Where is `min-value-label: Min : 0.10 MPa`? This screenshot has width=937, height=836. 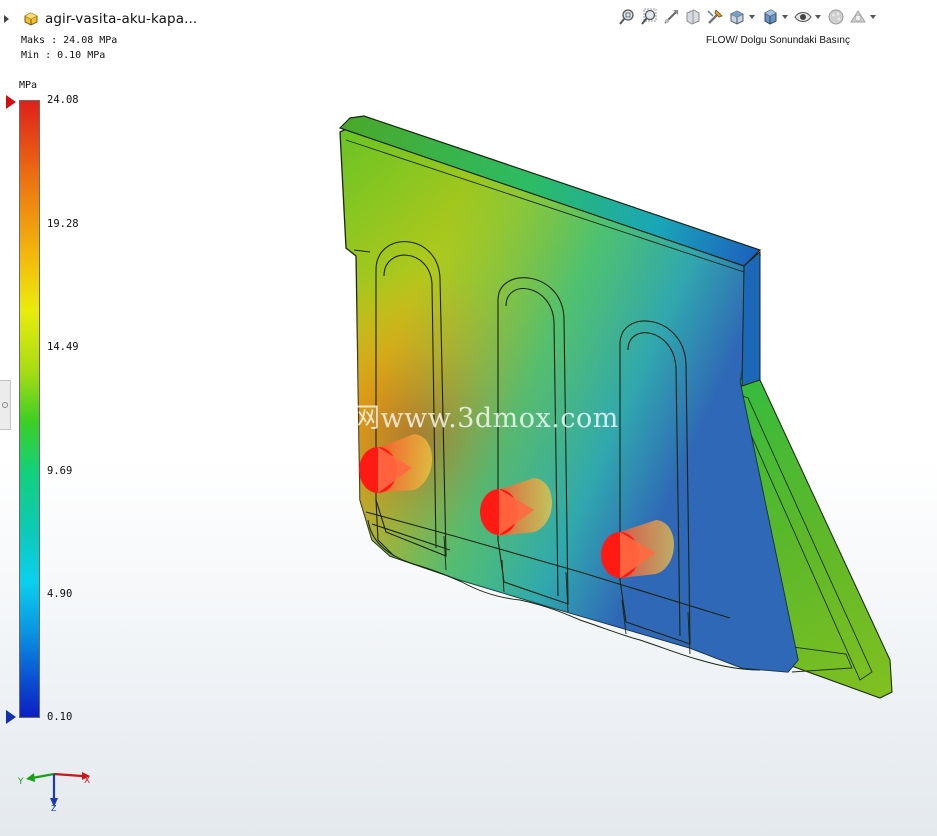 min-value-label: Min : 0.10 MPa is located at coordinates (63, 55).